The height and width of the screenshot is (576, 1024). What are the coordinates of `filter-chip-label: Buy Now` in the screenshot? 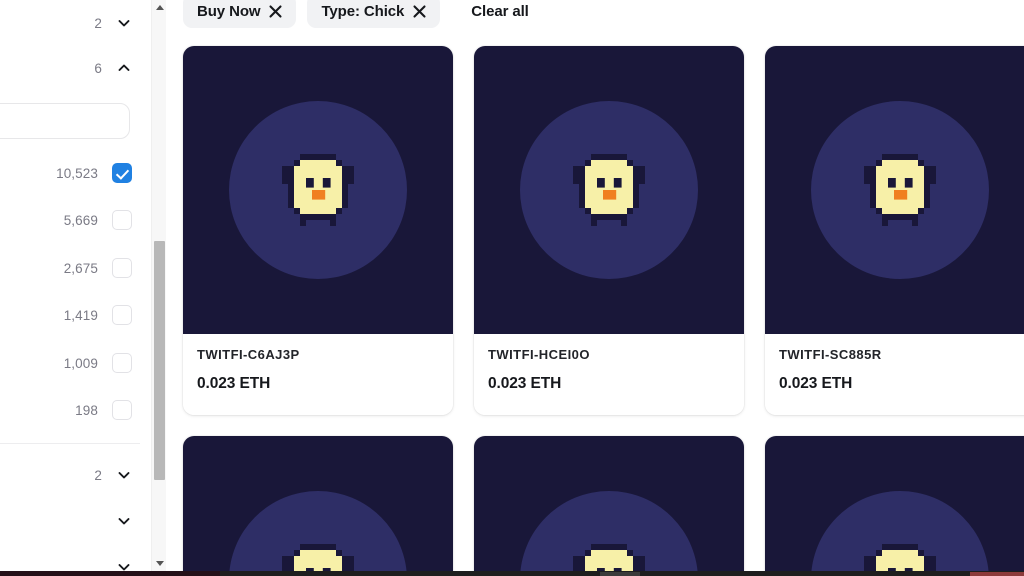 It's located at (229, 11).